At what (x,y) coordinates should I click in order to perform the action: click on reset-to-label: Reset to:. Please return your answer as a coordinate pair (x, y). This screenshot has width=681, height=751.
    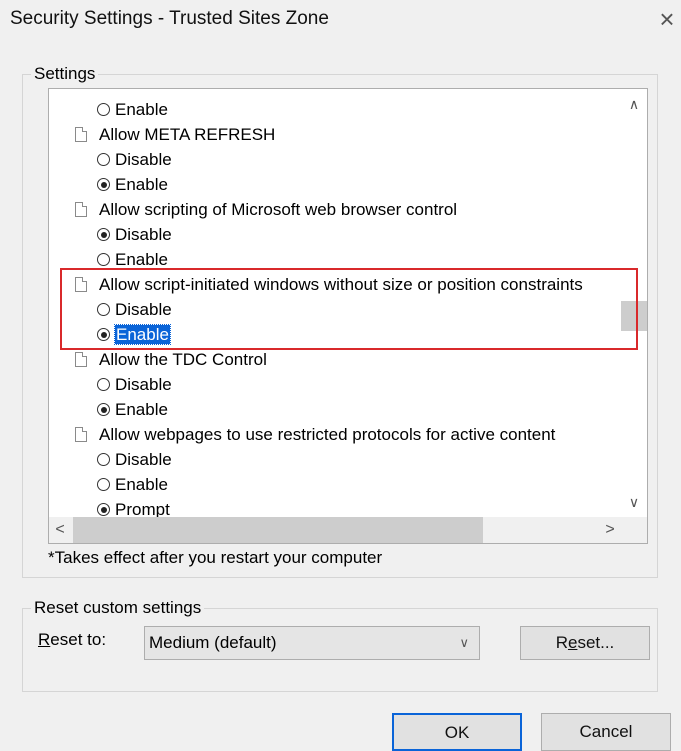
    Looking at the image, I should click on (72, 640).